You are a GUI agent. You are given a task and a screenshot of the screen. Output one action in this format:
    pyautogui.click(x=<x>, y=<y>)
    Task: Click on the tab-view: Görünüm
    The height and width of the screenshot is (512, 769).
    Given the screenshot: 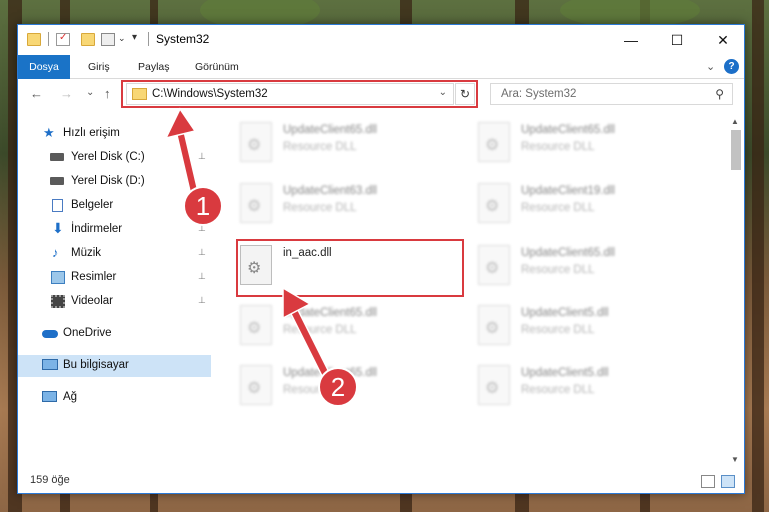 What is the action you would take?
    pyautogui.click(x=217, y=67)
    